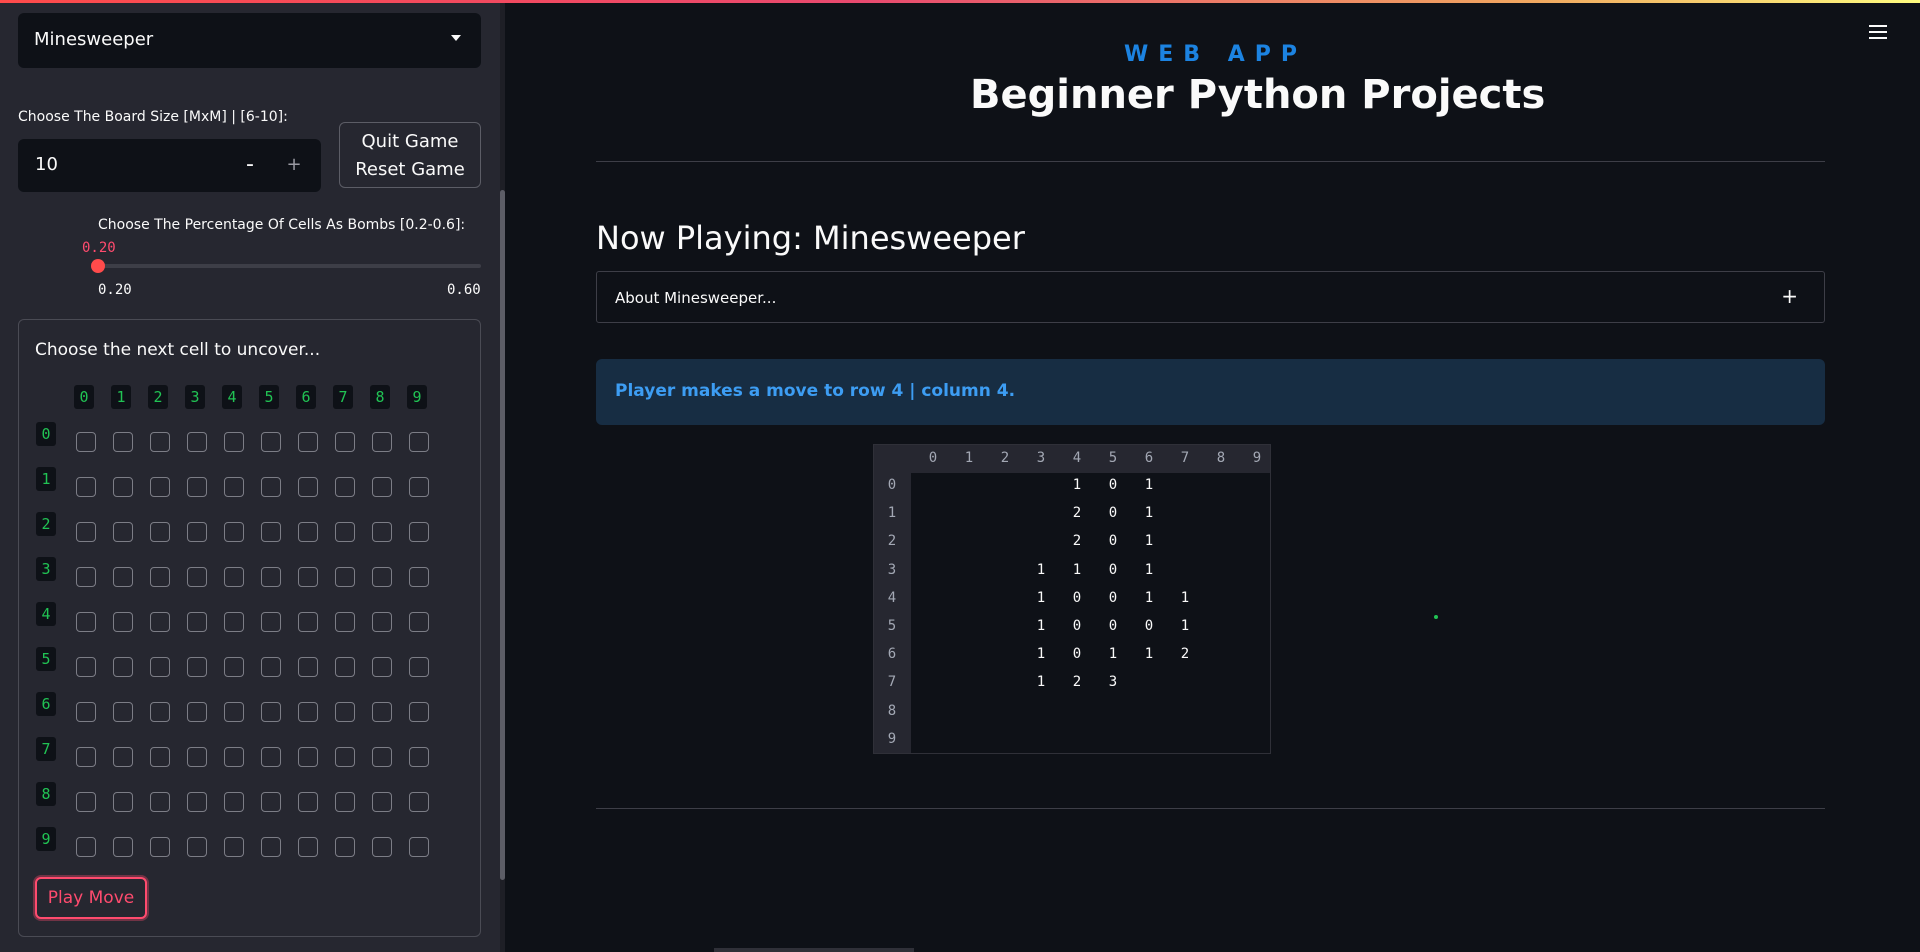  What do you see at coordinates (289, 266) in the screenshot?
I see `bomb-slider-track` at bounding box center [289, 266].